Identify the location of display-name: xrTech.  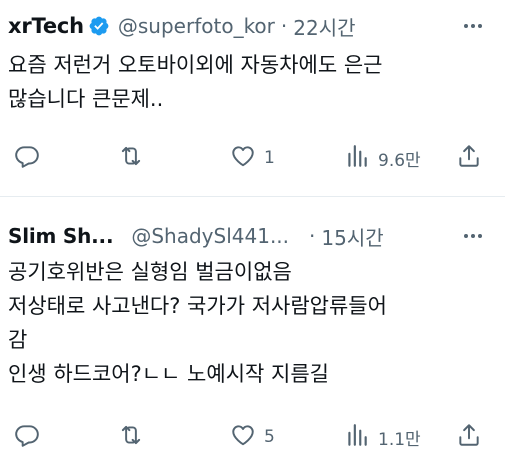
(46, 26).